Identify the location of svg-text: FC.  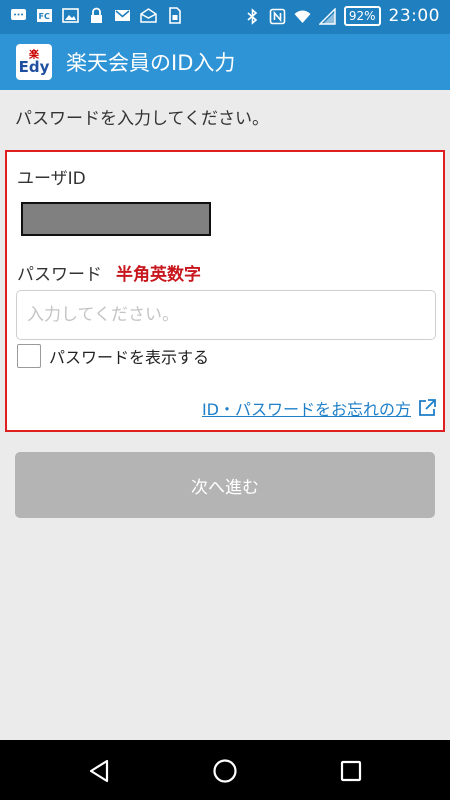
(44, 16).